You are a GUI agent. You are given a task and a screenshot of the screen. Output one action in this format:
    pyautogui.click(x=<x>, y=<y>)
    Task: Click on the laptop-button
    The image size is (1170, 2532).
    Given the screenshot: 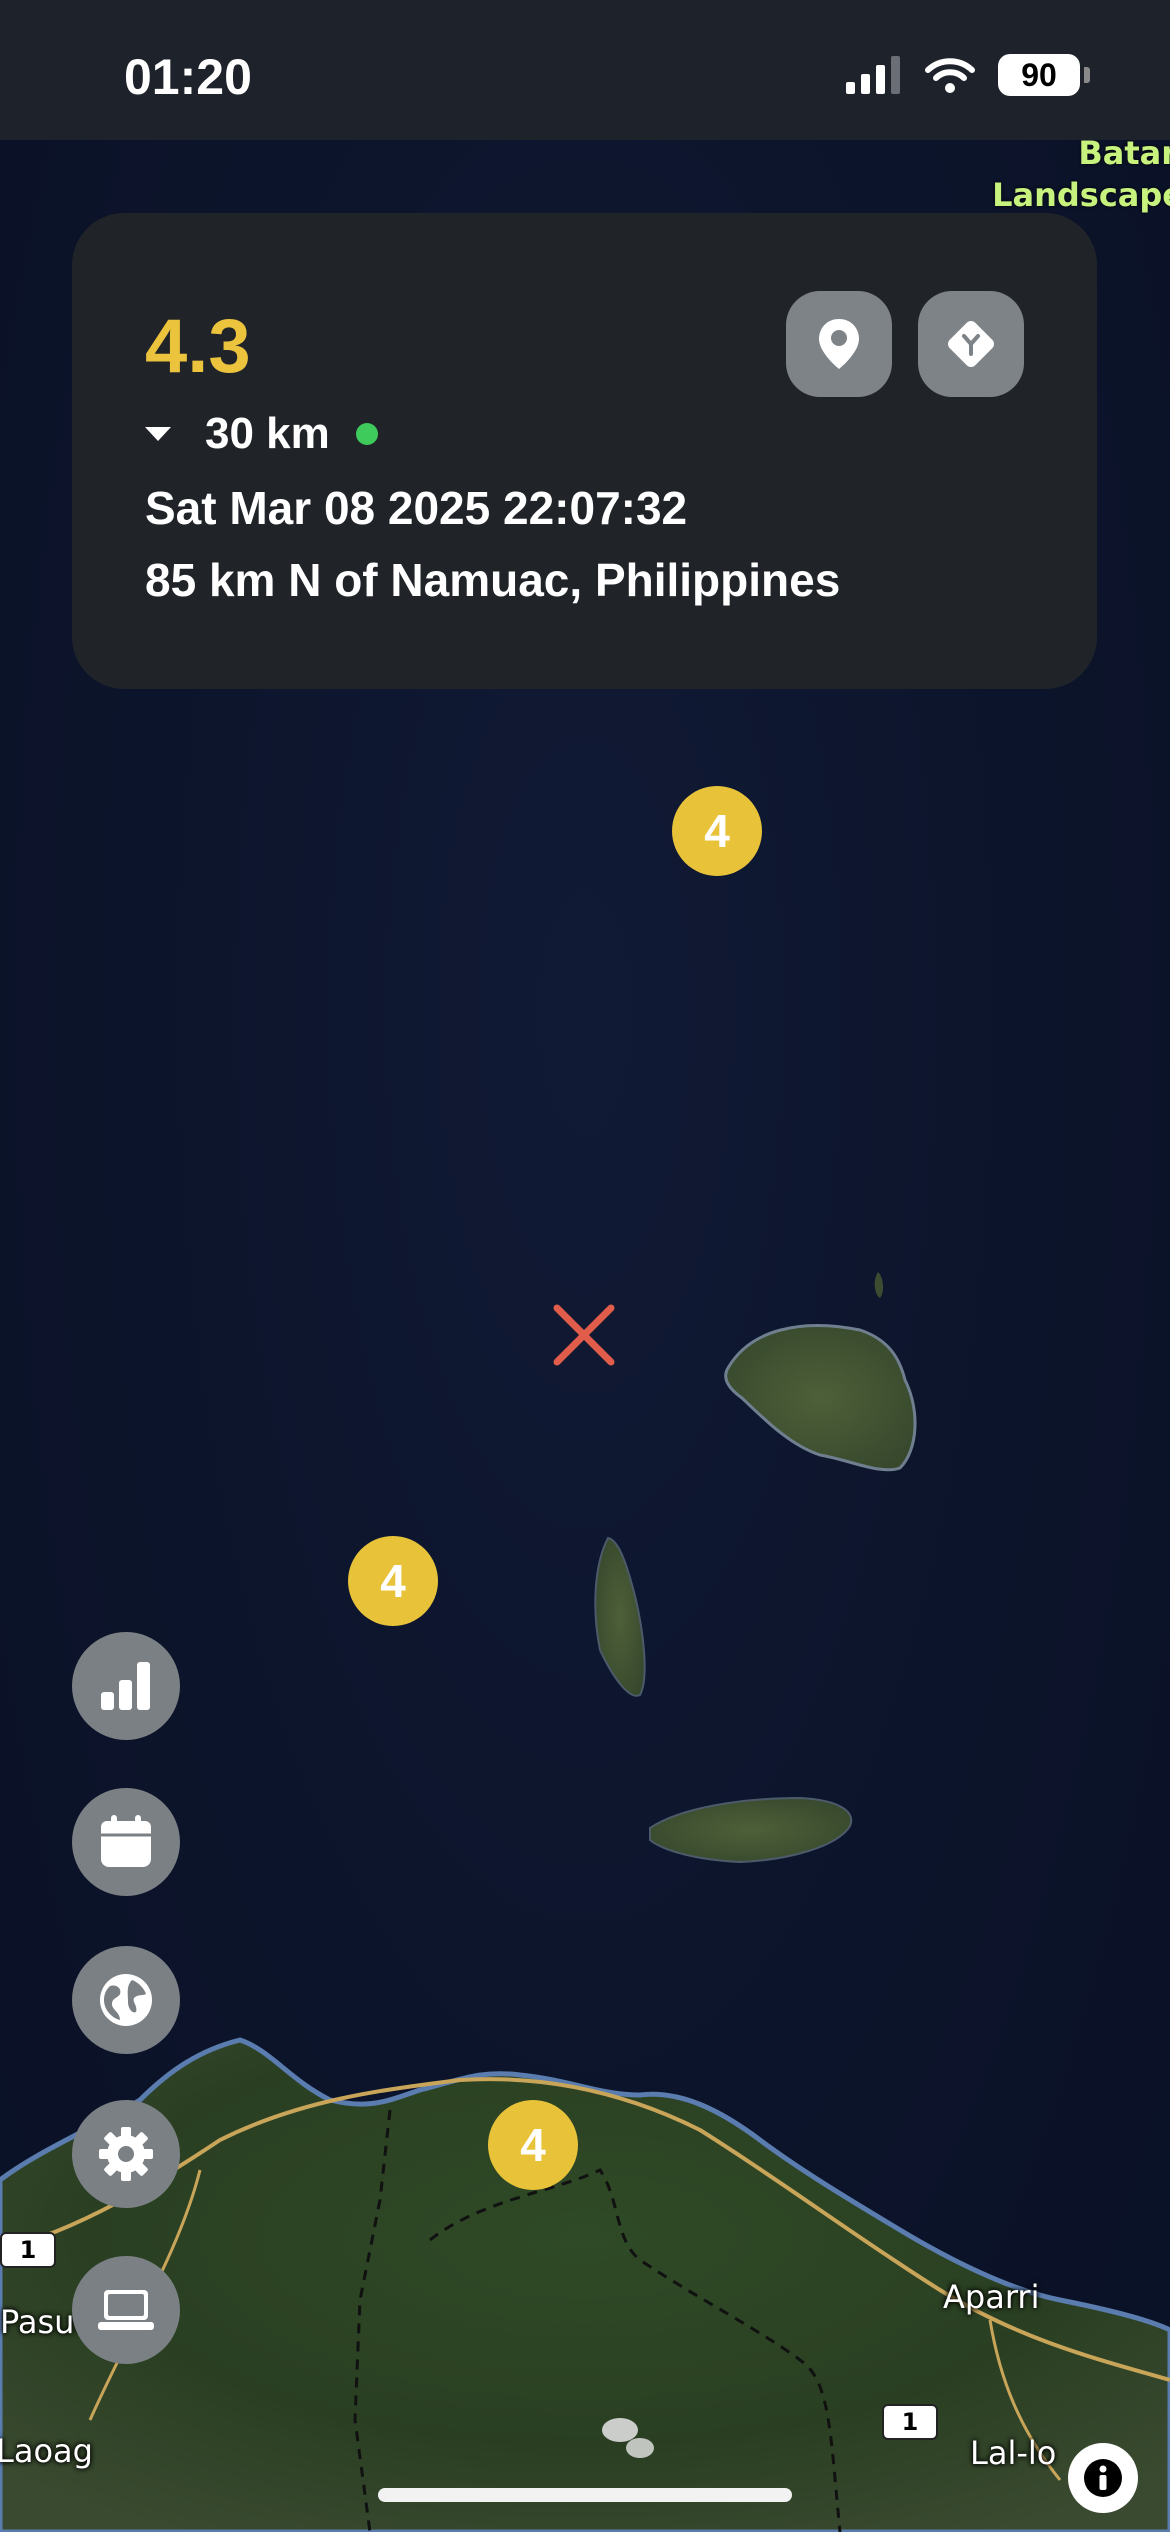 What is the action you would take?
    pyautogui.click(x=126, y=2310)
    